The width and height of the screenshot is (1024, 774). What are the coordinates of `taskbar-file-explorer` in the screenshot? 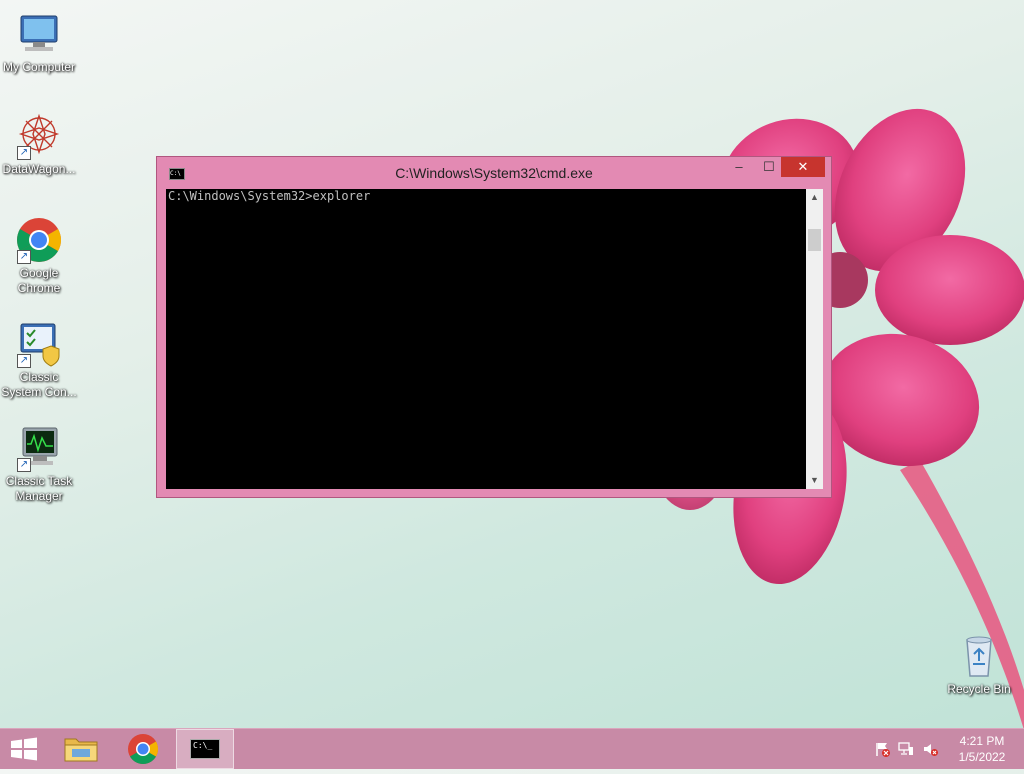 It's located at (81, 749).